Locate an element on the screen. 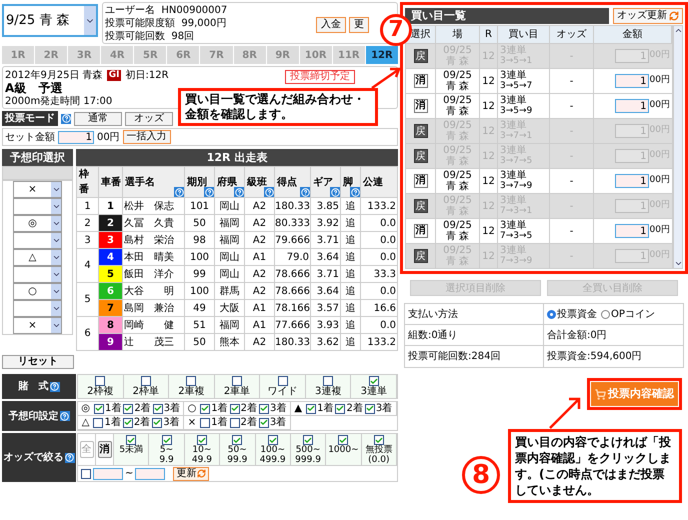 This screenshot has width=688, height=520. venue-name: 青 森 is located at coordinates (458, 186).